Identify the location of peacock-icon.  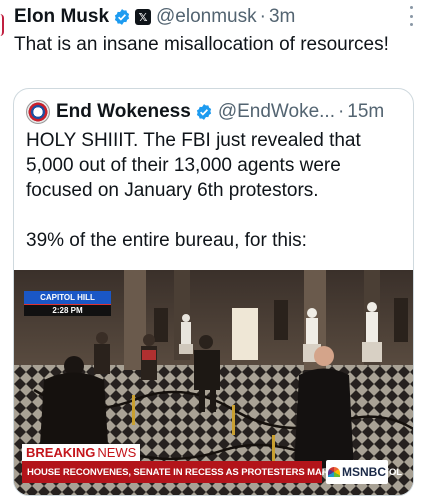
(334, 472).